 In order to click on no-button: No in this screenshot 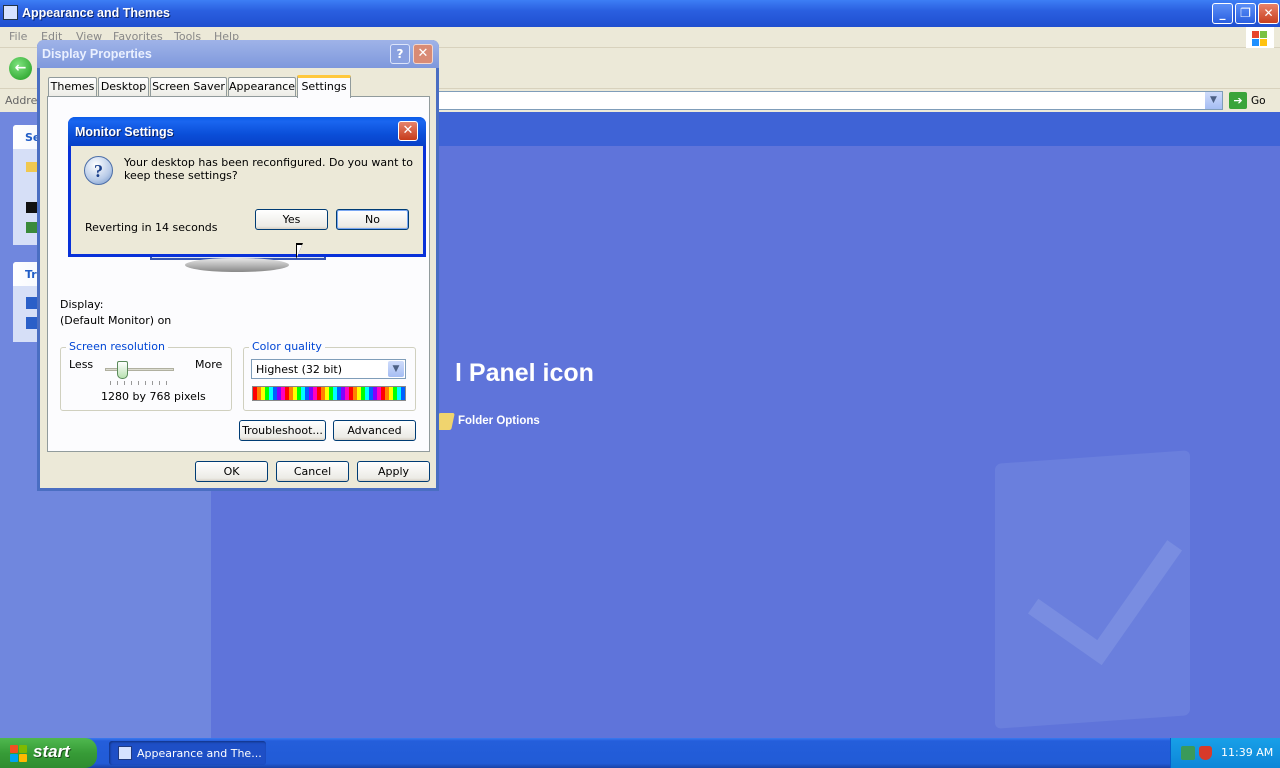, I will do `click(372, 219)`.